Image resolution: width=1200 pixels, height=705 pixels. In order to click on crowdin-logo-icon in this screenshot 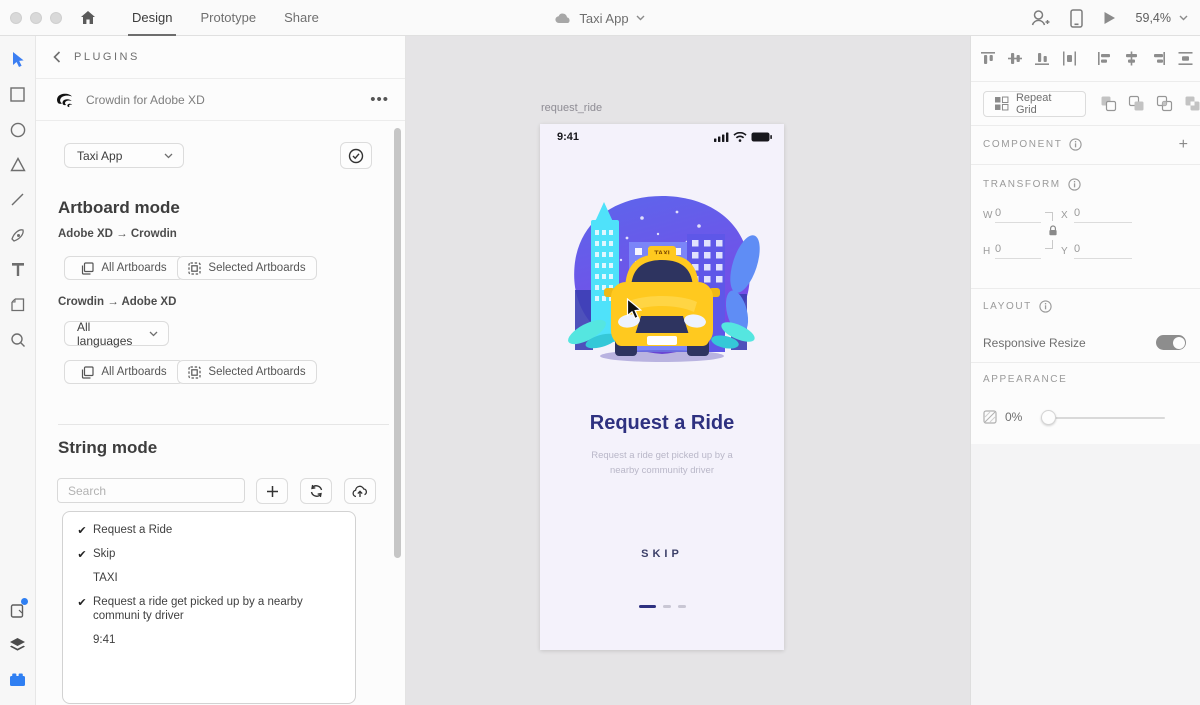, I will do `click(65, 100)`.